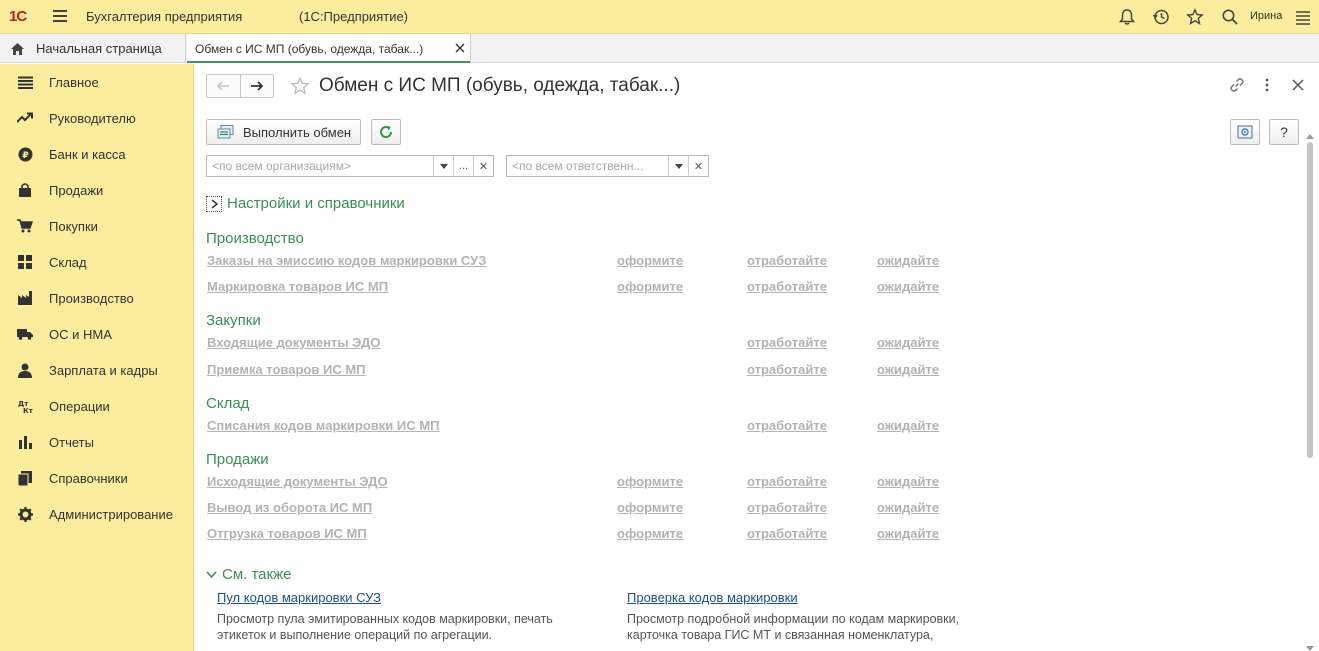 This screenshot has width=1319, height=651. I want to click on sidebar-item-manager: Руководителю, so click(96, 118).